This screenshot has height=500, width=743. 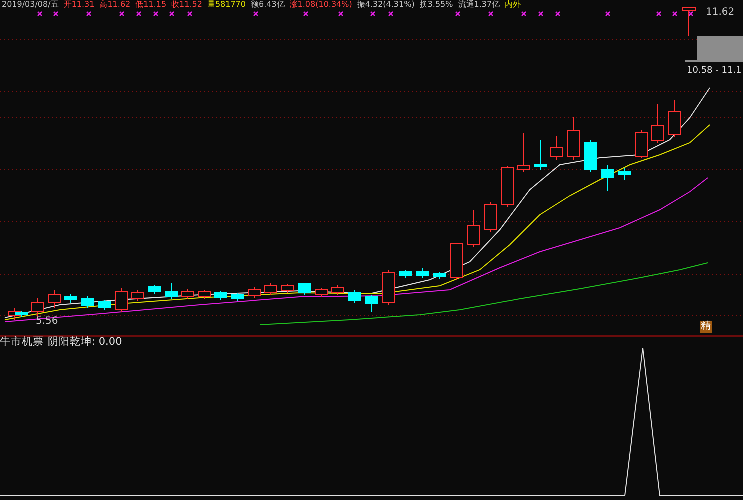 What do you see at coordinates (47, 321) in the screenshot?
I see `low-price-label: 5.56` at bounding box center [47, 321].